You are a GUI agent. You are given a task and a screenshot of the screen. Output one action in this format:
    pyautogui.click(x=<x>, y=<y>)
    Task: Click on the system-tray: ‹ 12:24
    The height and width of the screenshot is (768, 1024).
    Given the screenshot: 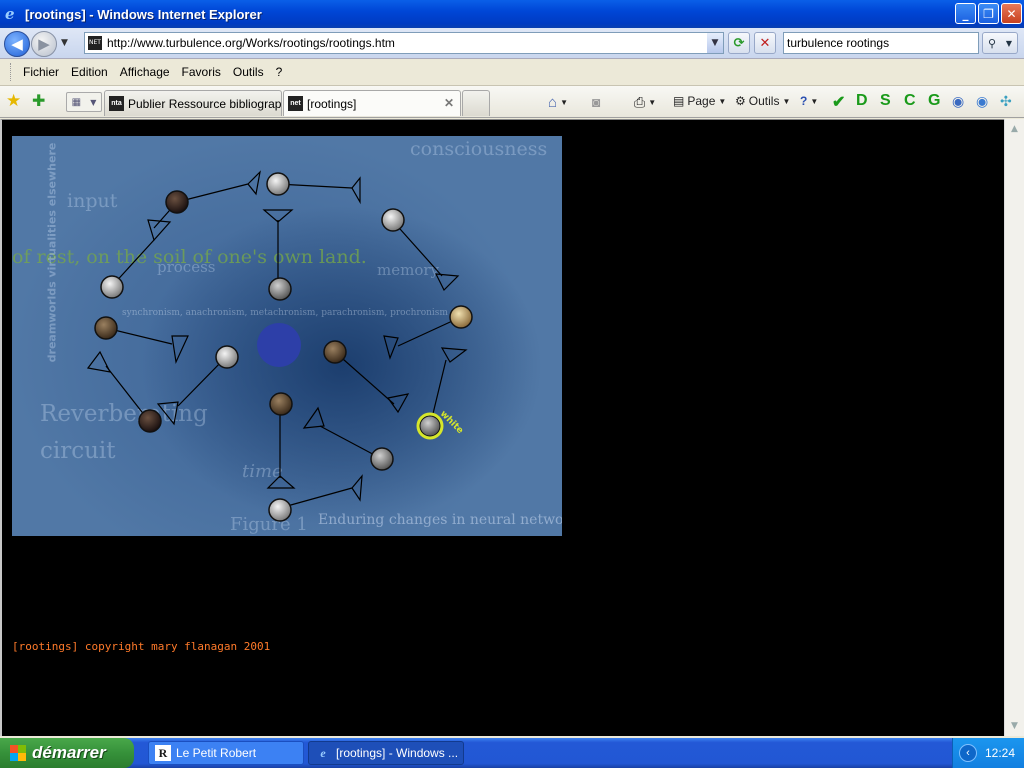 What is the action you would take?
    pyautogui.click(x=988, y=753)
    